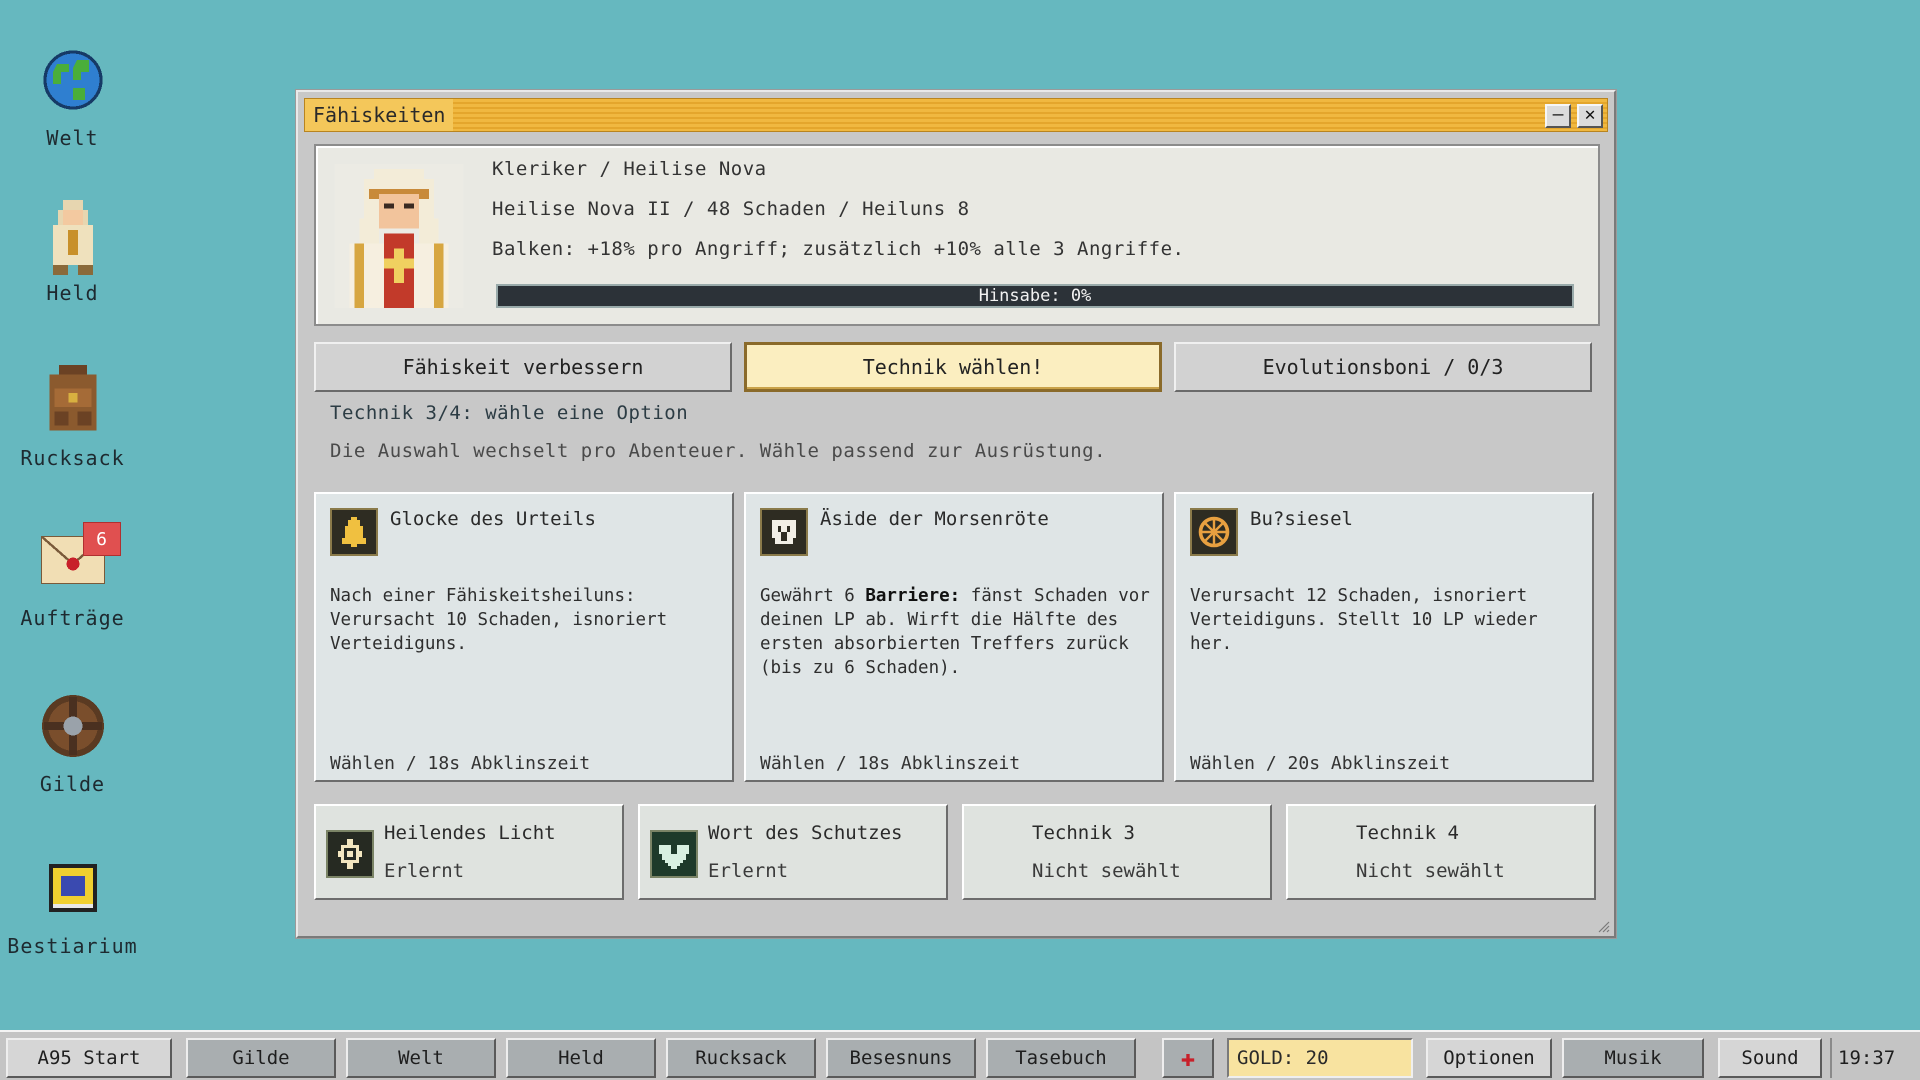 Image resolution: width=1920 pixels, height=1080 pixels. What do you see at coordinates (1061, 1058) in the screenshot?
I see `taskbar-tagebuch: Tasebuch` at bounding box center [1061, 1058].